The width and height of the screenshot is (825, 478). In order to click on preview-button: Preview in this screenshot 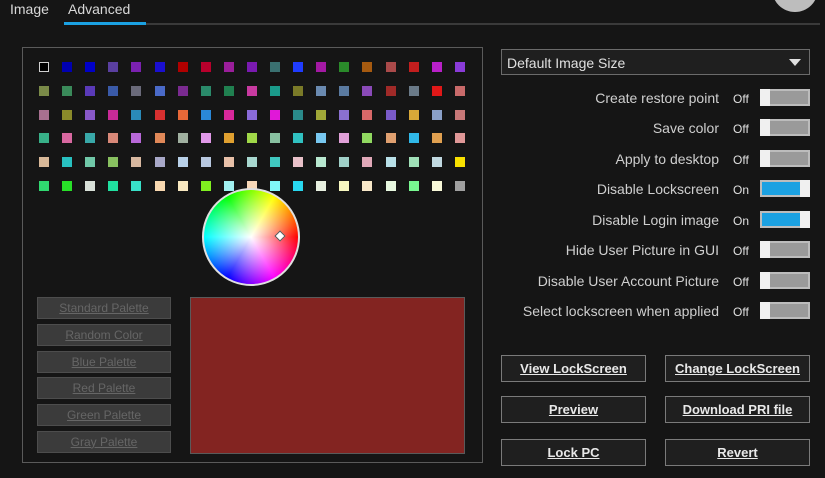, I will do `click(573, 409)`.